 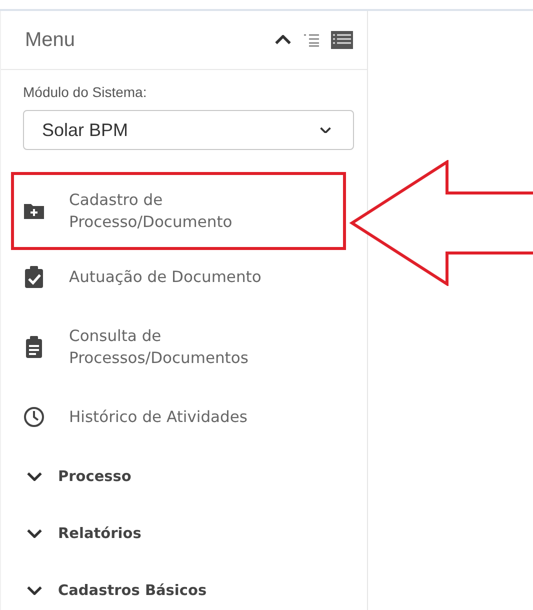 I want to click on menu-group: Processo, so click(x=182, y=476).